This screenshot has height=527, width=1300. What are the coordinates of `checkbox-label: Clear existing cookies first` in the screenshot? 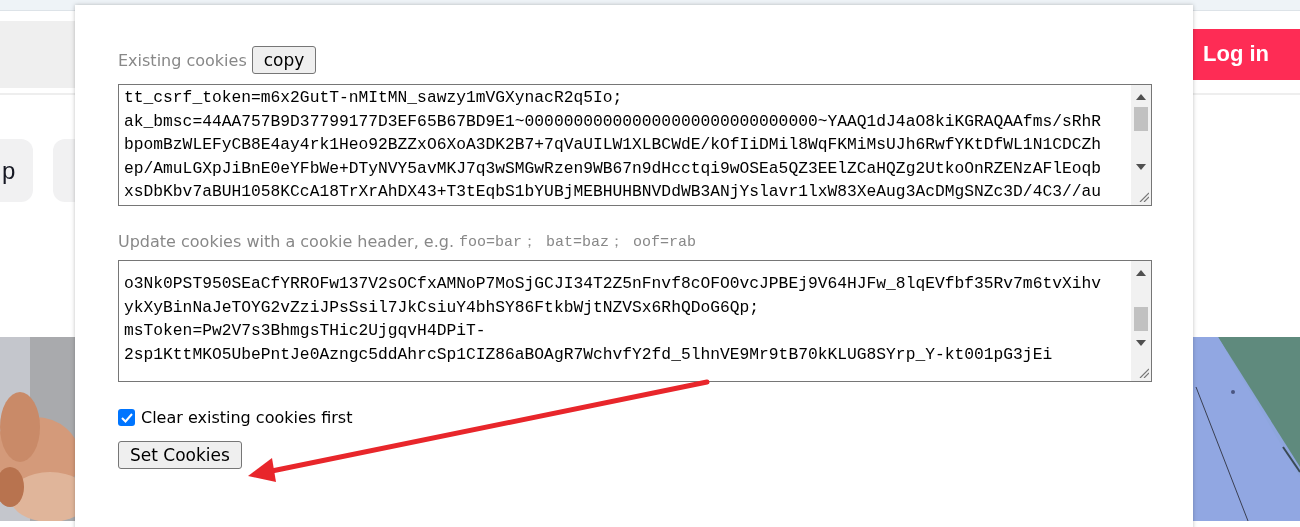 It's located at (247, 417).